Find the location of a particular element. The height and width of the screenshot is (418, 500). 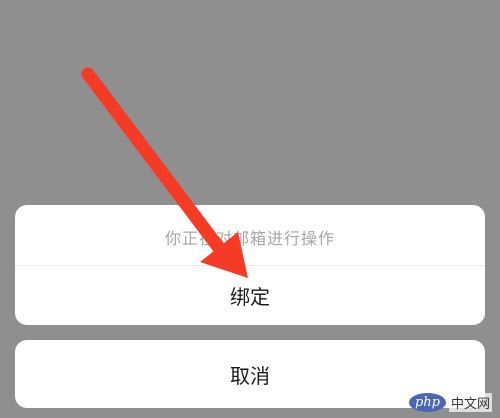

php-logo: php is located at coordinates (427, 402).